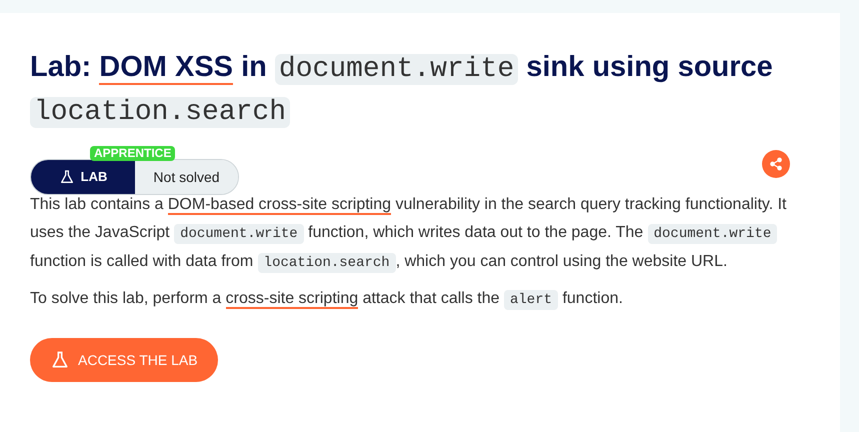 Image resolution: width=859 pixels, height=432 pixels. What do you see at coordinates (531, 300) in the screenshot?
I see `inline-code: alert` at bounding box center [531, 300].